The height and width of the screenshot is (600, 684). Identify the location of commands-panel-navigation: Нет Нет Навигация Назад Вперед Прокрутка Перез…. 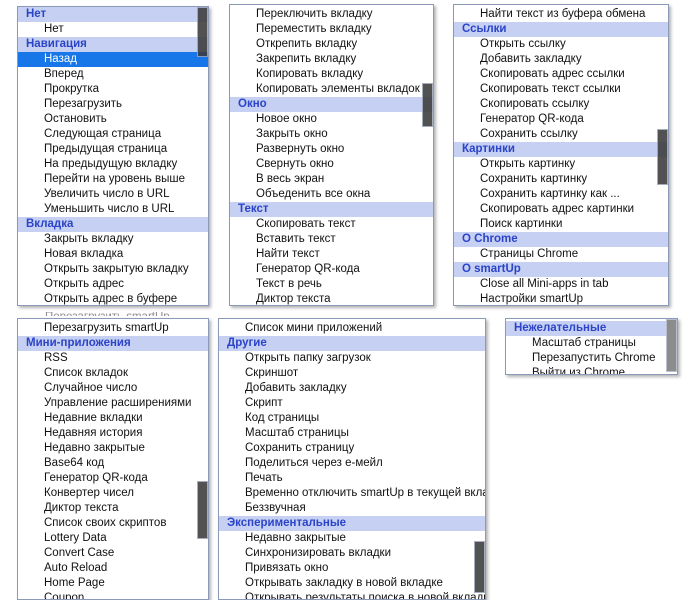
(113, 156).